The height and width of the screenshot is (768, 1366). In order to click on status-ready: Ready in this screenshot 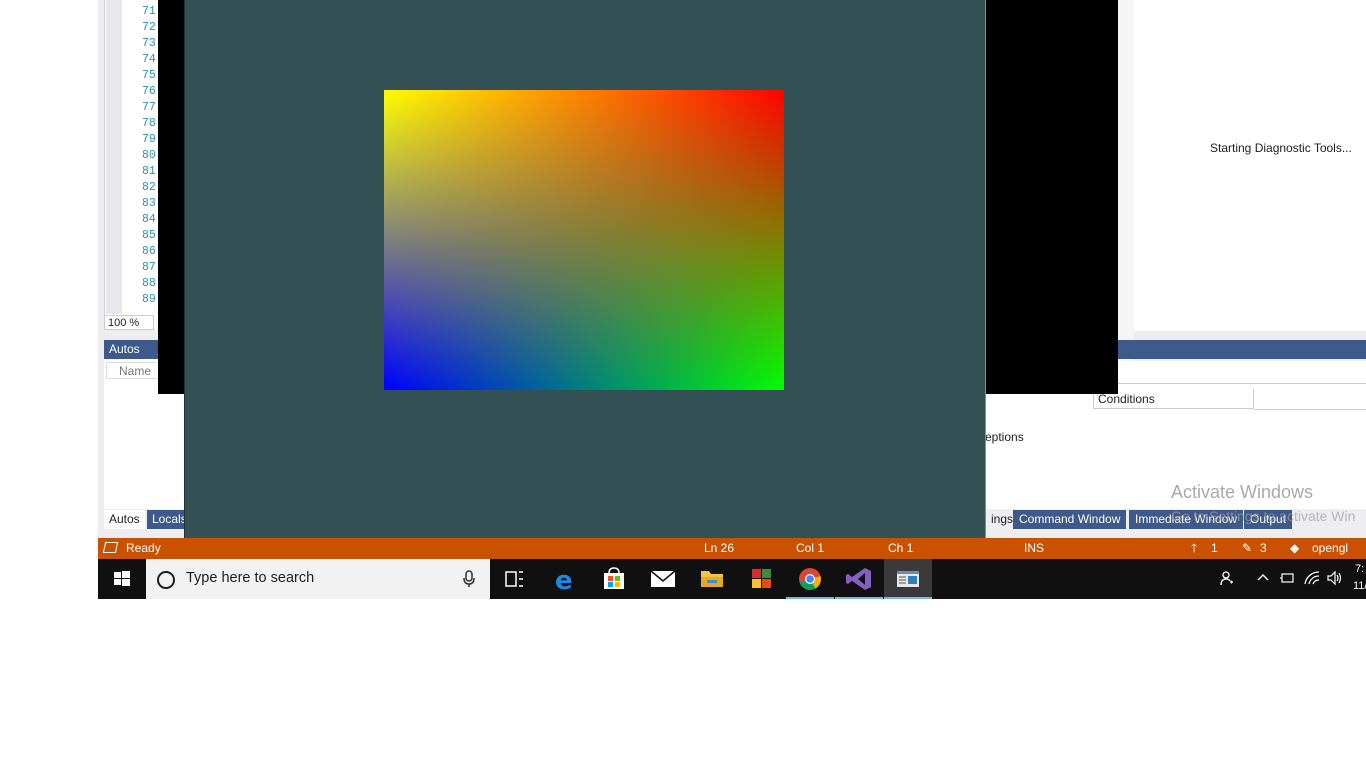, I will do `click(143, 548)`.